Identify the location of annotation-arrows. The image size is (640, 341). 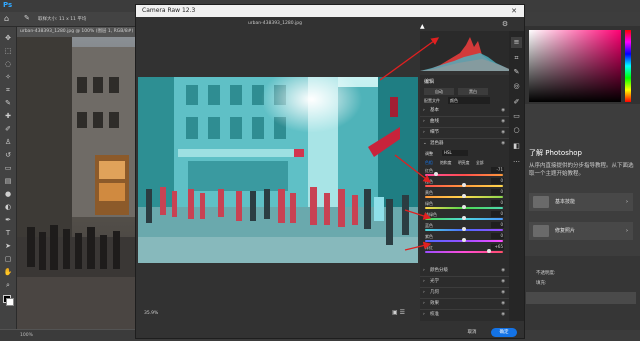
(409, 144).